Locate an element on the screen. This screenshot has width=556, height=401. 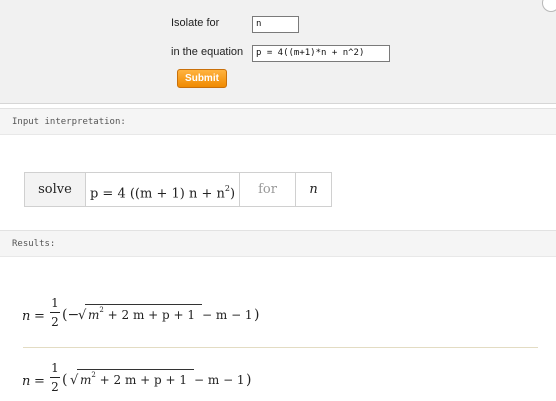
equation-main: p = 4 ((m + 1) n + n is located at coordinates (157, 194).